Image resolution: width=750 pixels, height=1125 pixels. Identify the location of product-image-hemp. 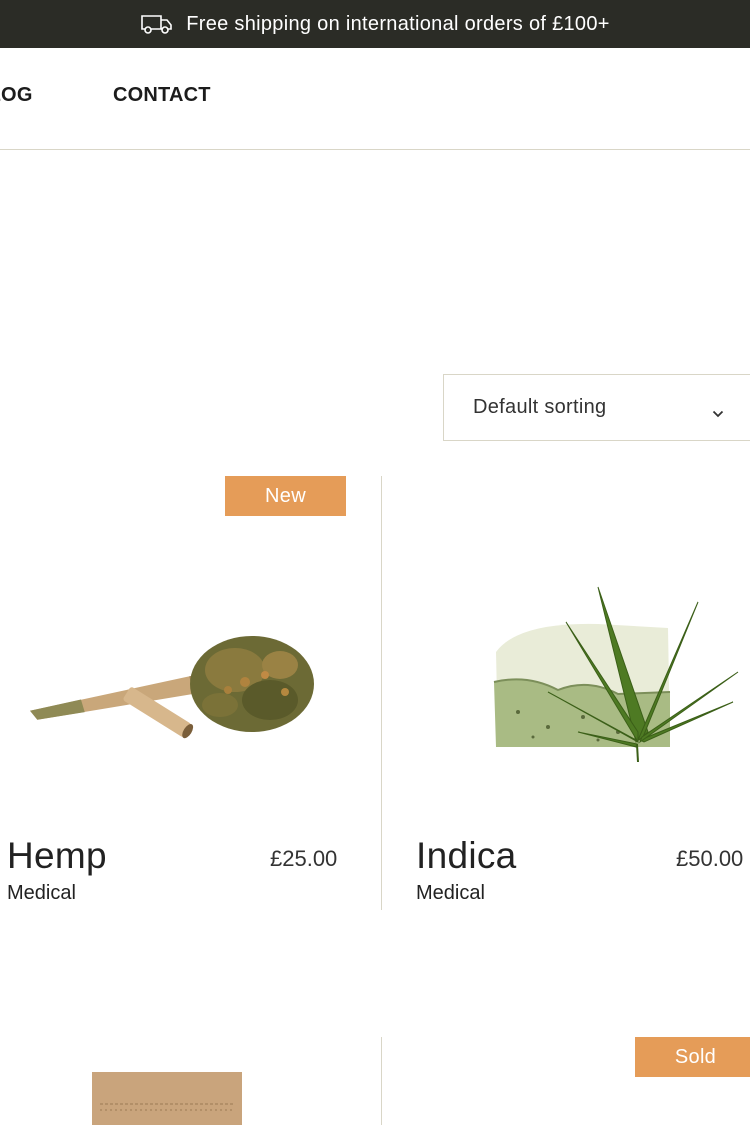
(170, 682).